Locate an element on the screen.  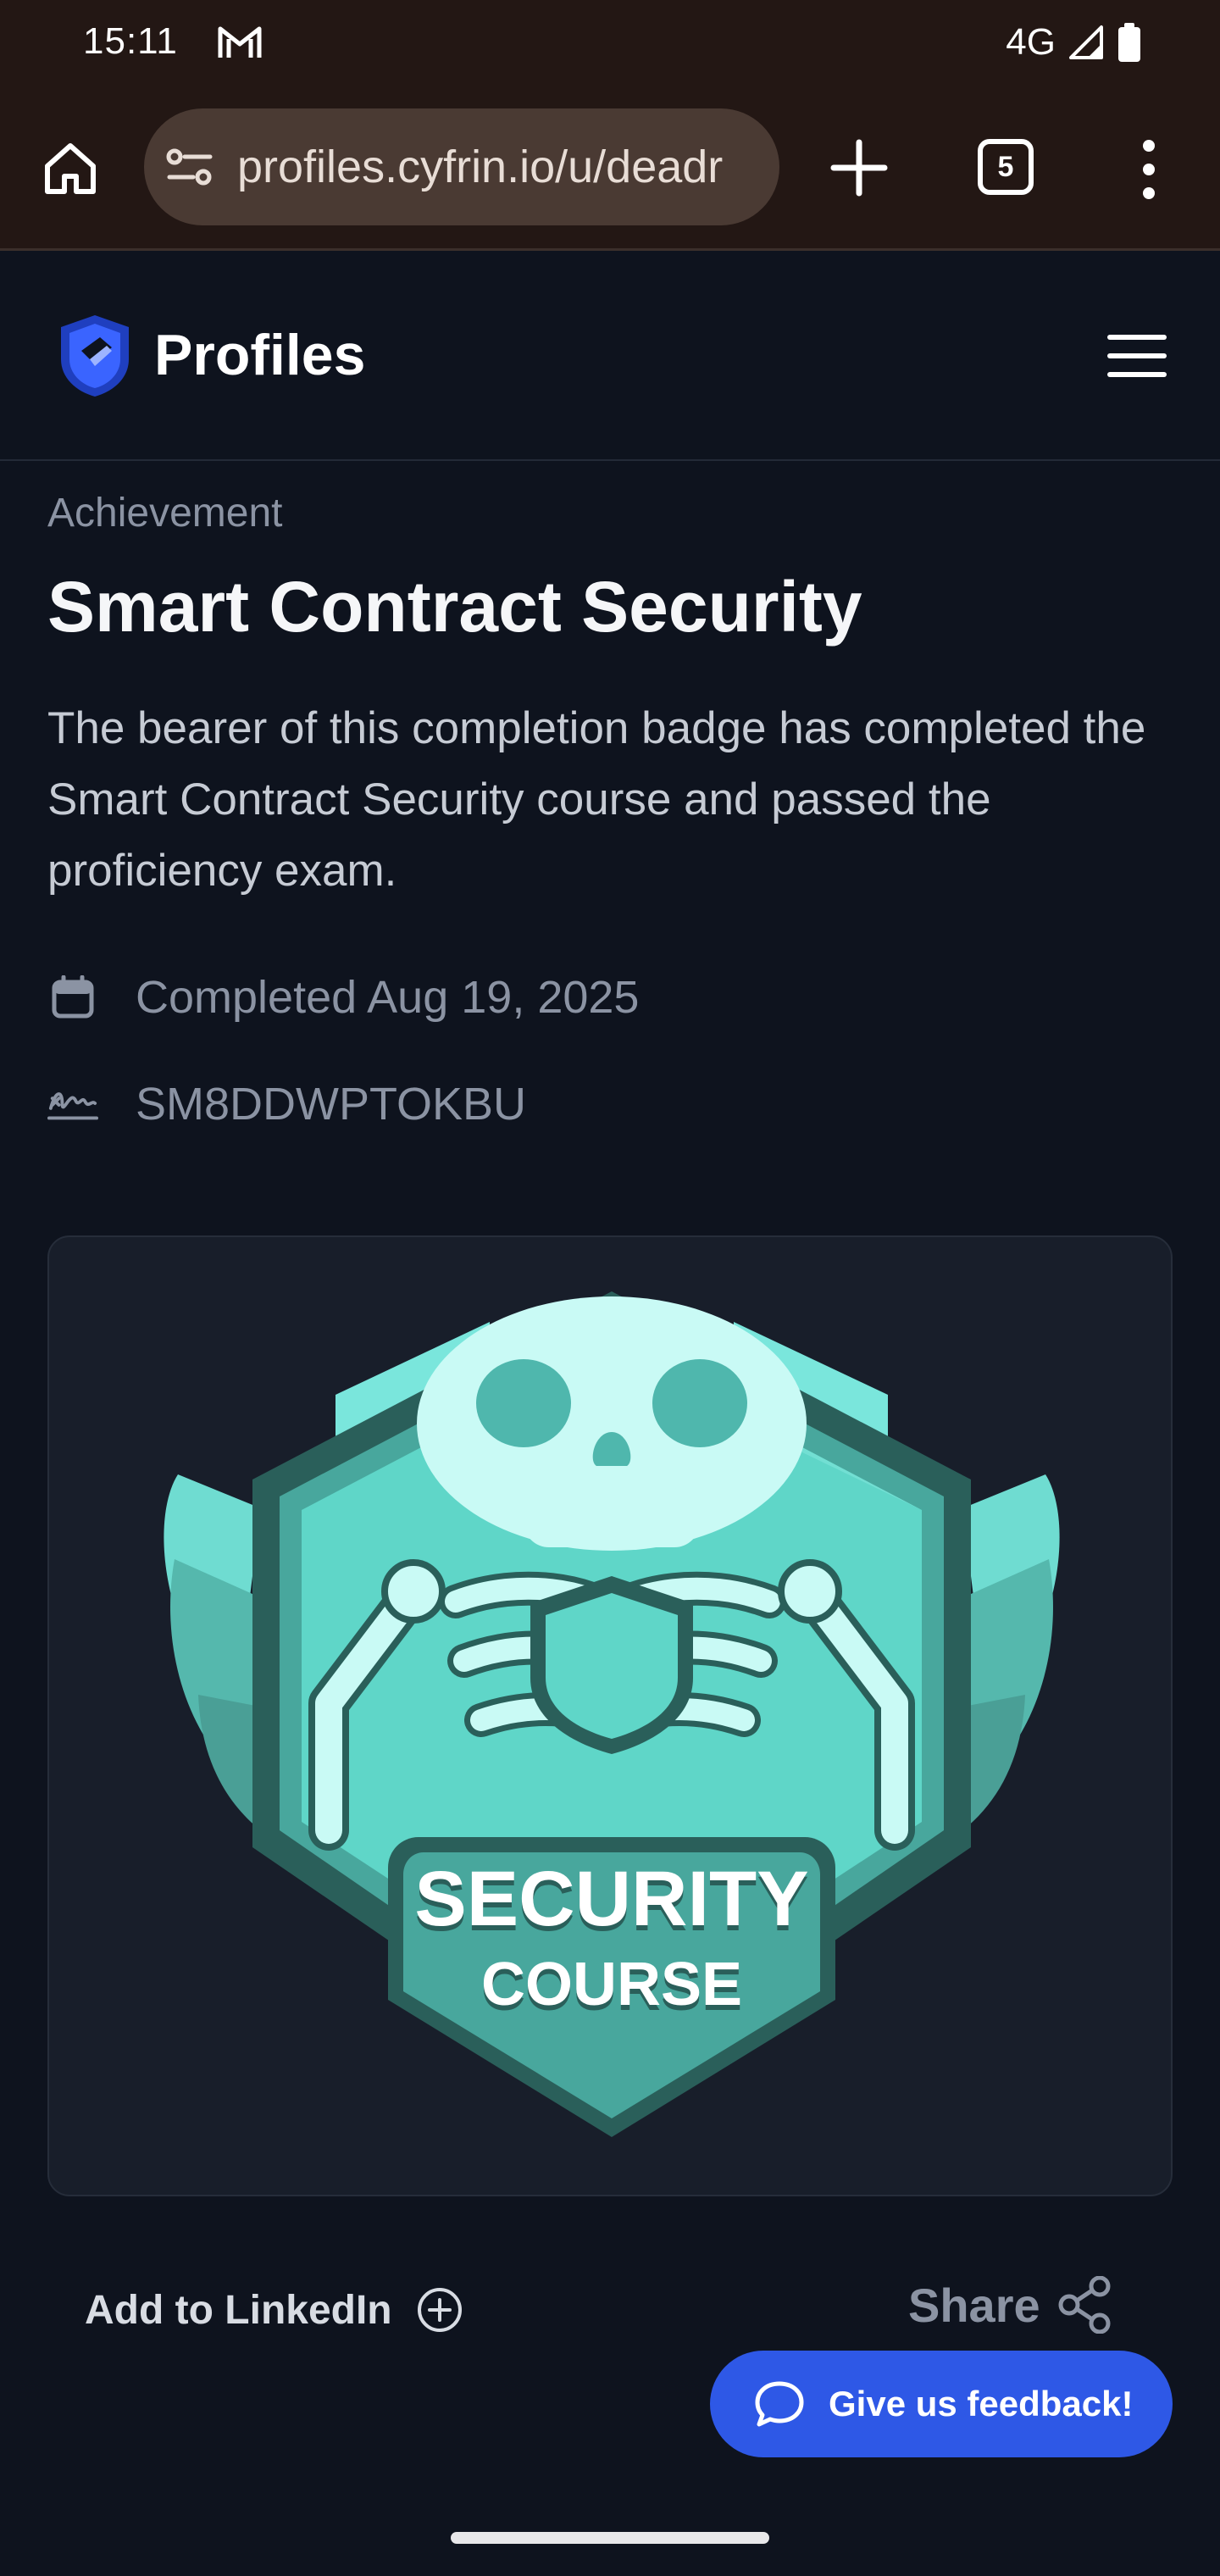
status-indicators: 4G is located at coordinates (1074, 42).